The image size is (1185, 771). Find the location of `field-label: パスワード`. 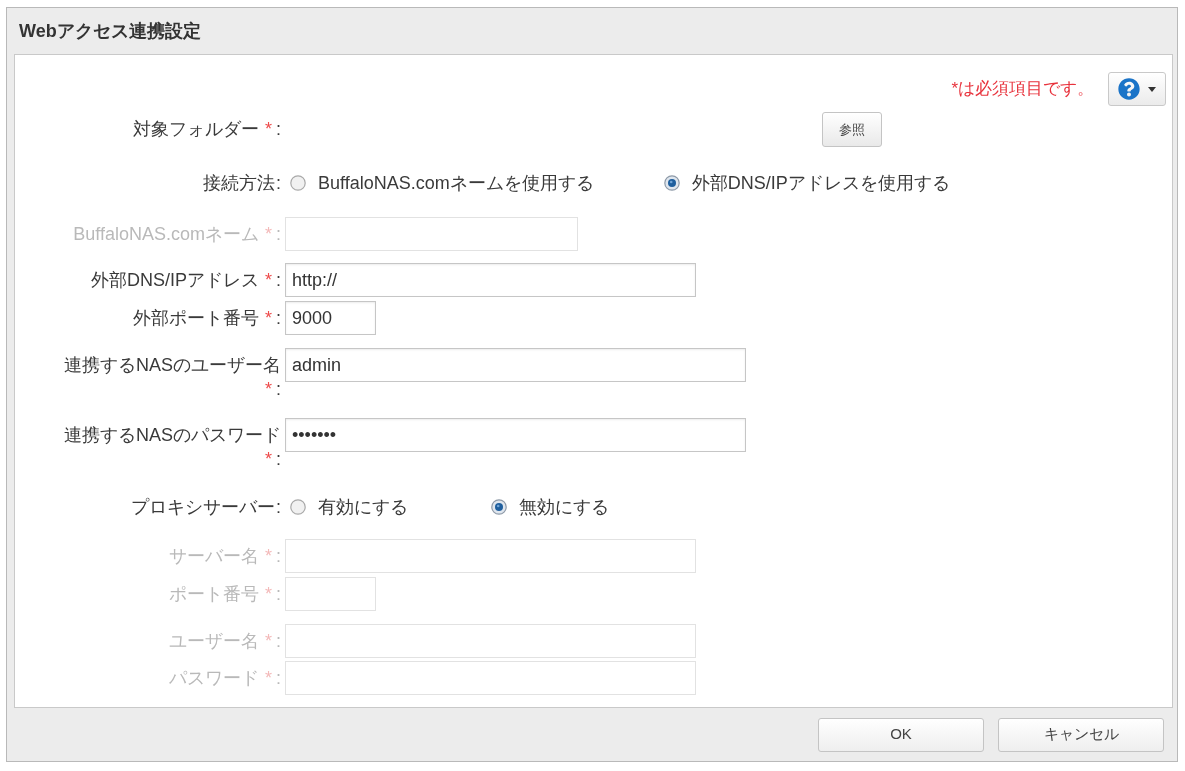

field-label: パスワード is located at coordinates (213, 678).